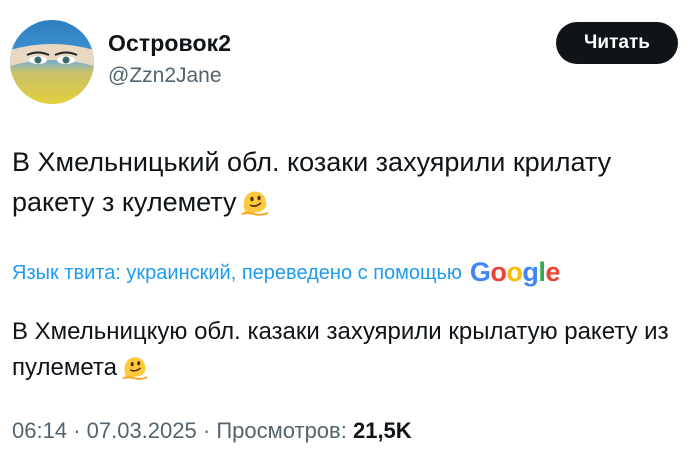  I want to click on author-display-name: Островок2, so click(169, 43).